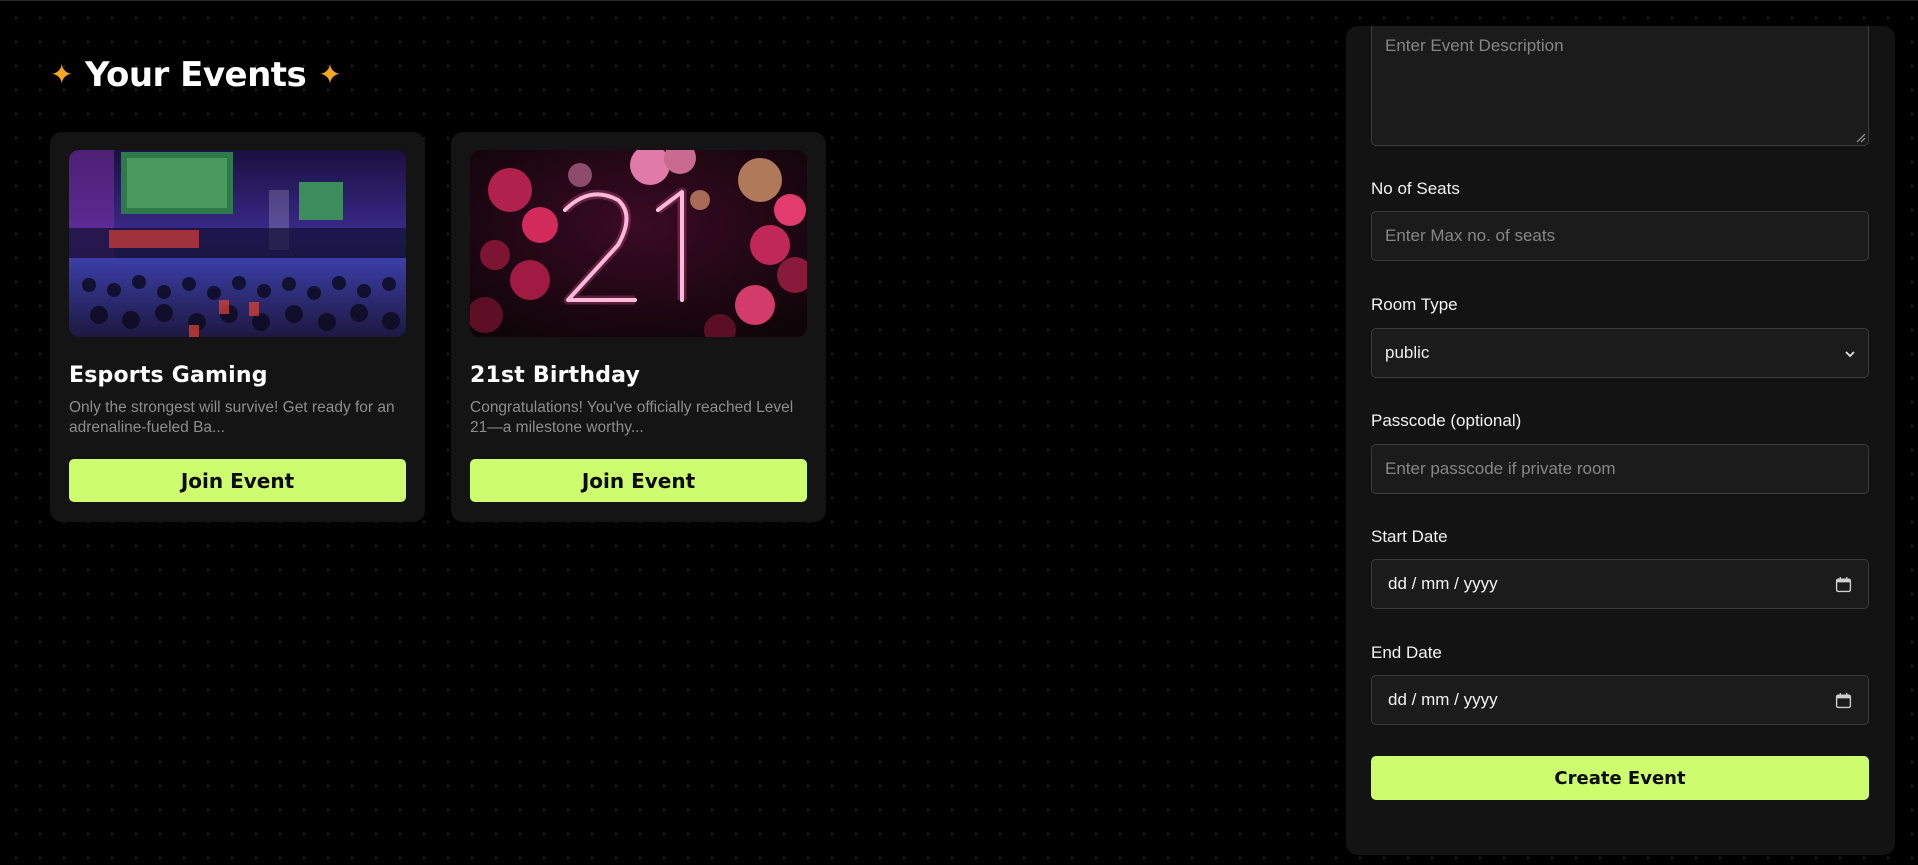 The height and width of the screenshot is (865, 1918). Describe the element at coordinates (1500, 468) in the screenshot. I see `passcode-placeholder: Enter passcode if private room` at that location.